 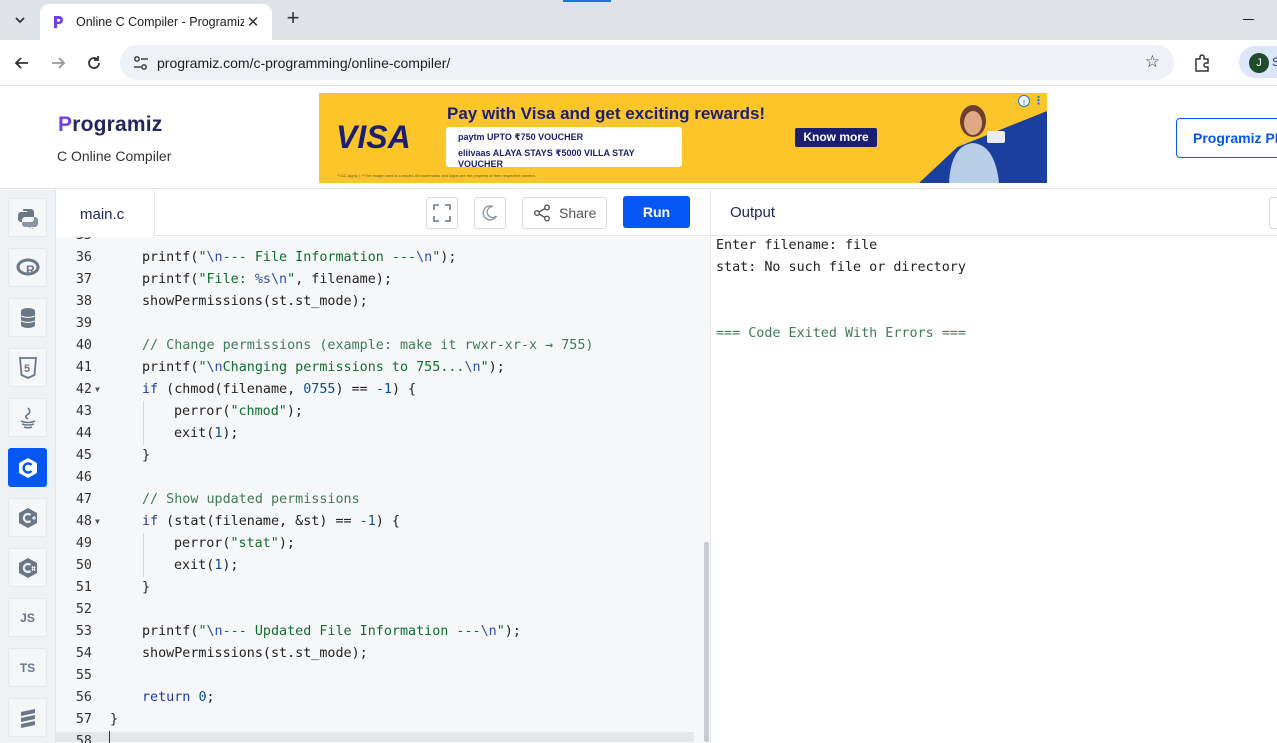 I want to click on code-line: 43 perror("chmod");, so click(x=383, y=412).